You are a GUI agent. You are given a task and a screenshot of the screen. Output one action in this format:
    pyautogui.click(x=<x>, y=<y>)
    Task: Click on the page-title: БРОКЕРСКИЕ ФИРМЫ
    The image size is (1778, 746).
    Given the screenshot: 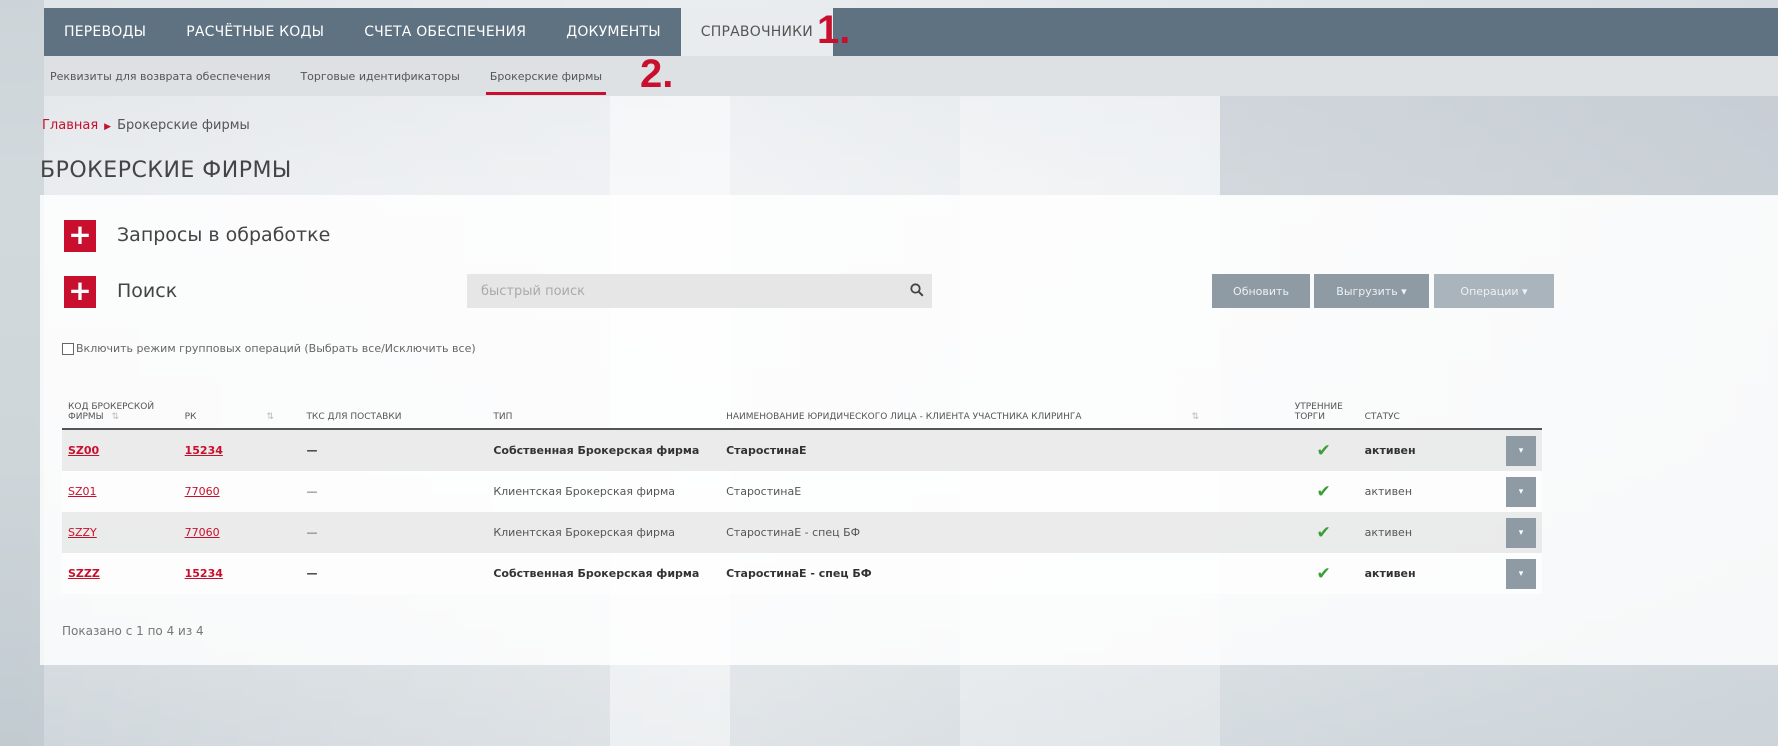 What is the action you would take?
    pyautogui.click(x=166, y=170)
    